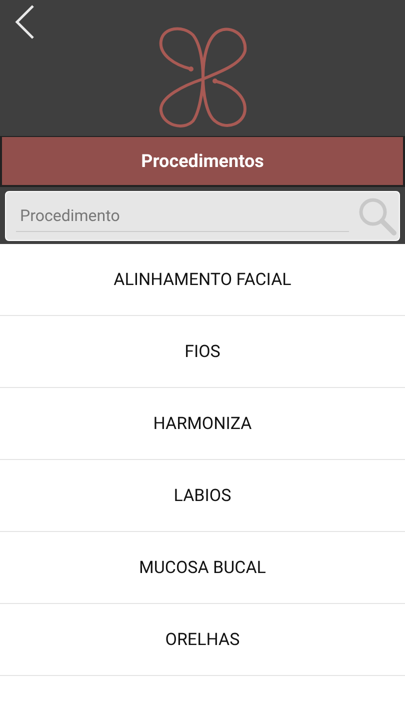 The height and width of the screenshot is (720, 405). What do you see at coordinates (202, 352) in the screenshot?
I see `list-item: FIOS` at bounding box center [202, 352].